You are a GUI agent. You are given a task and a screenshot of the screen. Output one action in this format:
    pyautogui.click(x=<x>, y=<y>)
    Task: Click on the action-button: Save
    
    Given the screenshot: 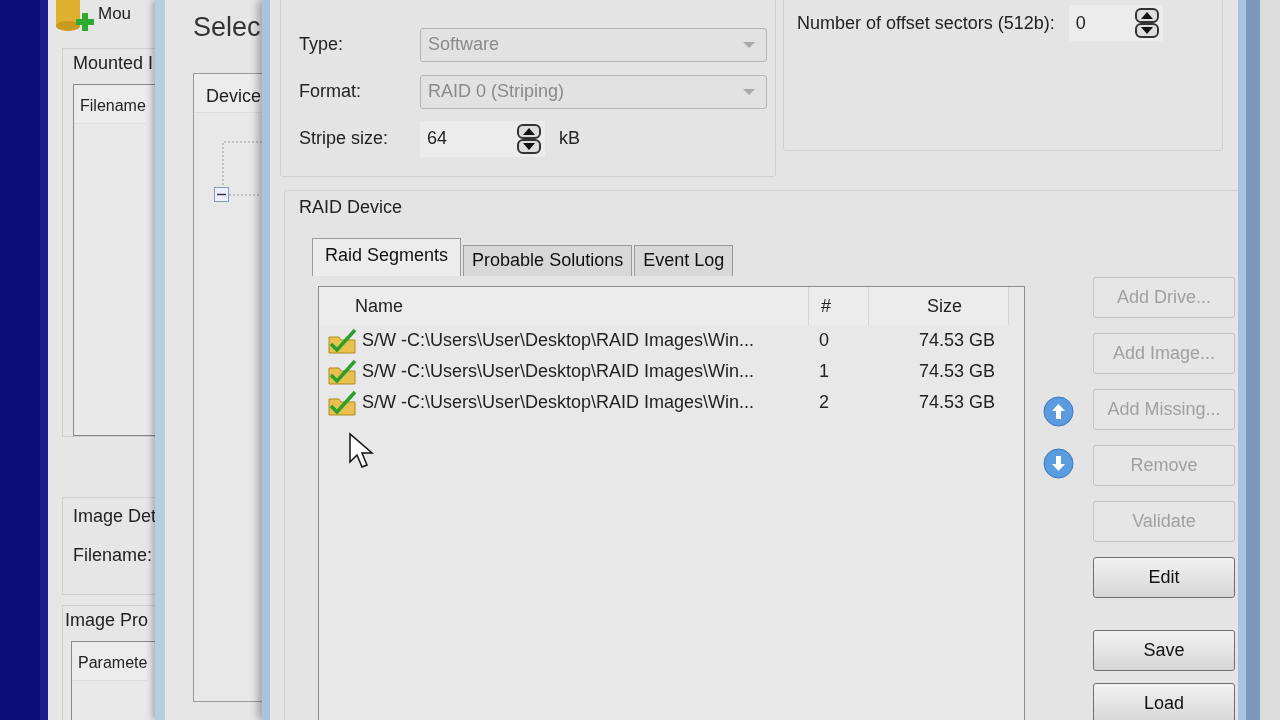 What is the action you would take?
    pyautogui.click(x=1164, y=650)
    